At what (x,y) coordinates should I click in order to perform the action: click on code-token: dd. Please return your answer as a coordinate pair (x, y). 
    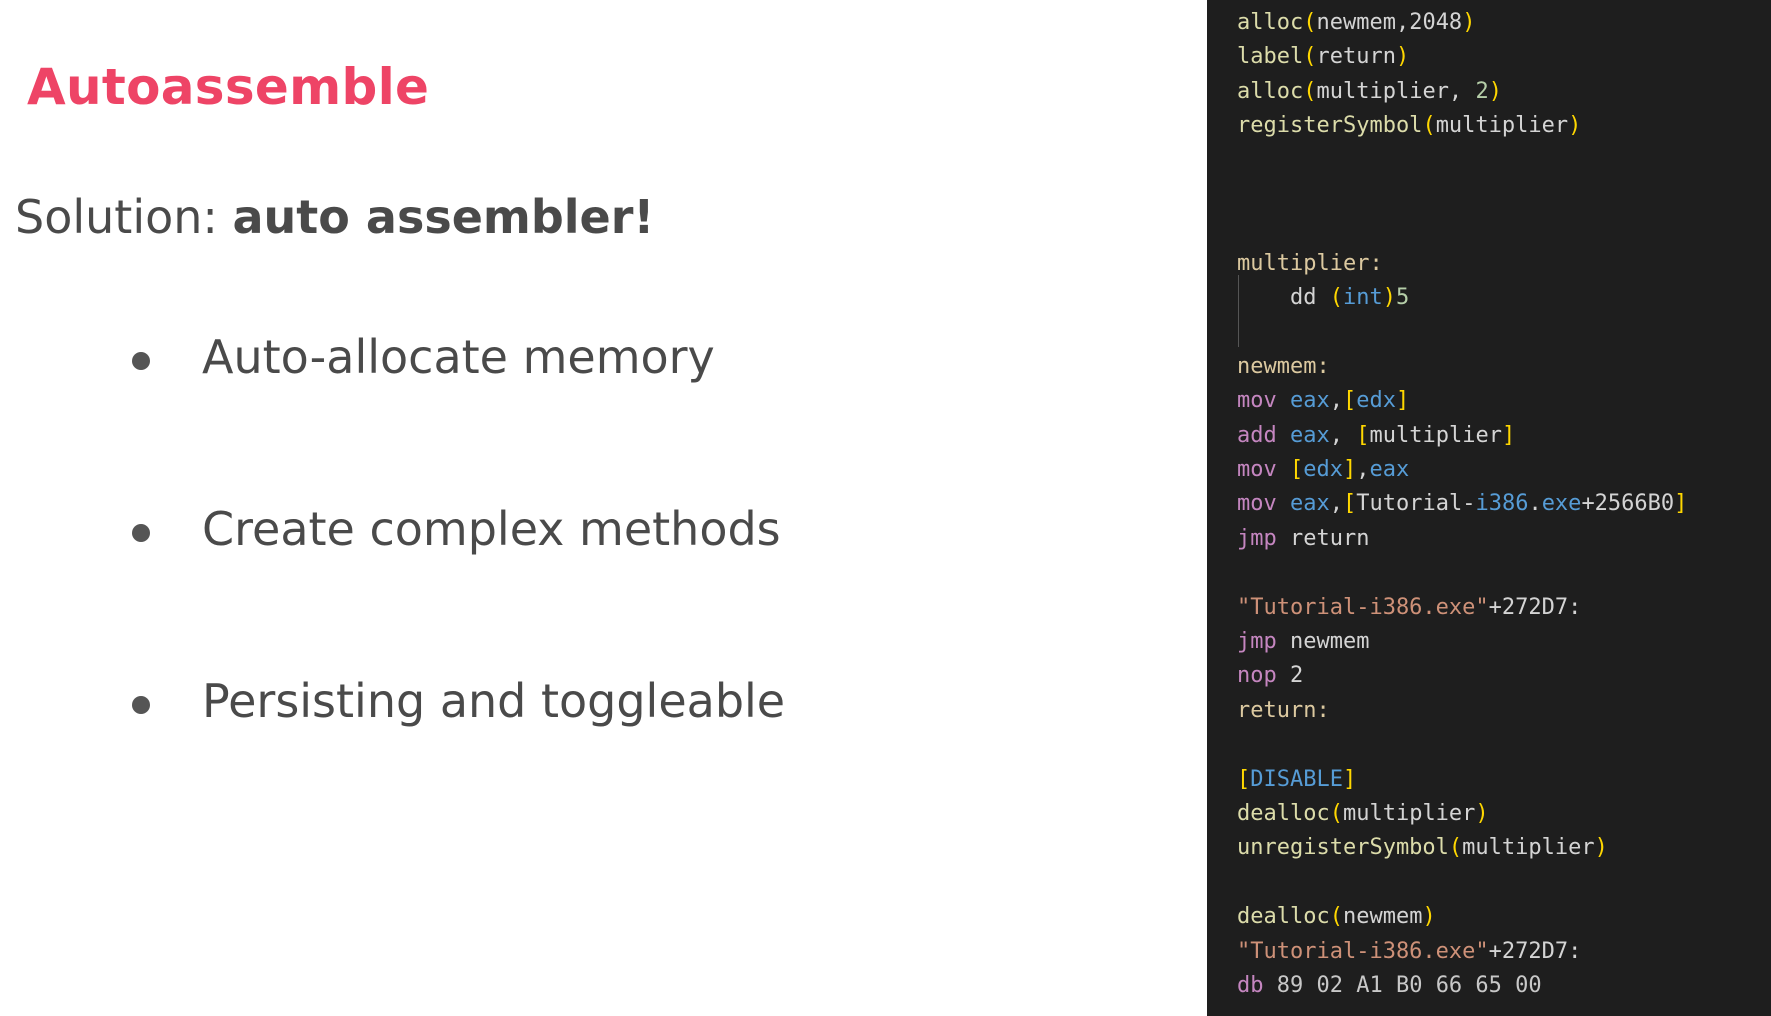
    Looking at the image, I should click on (1283, 298).